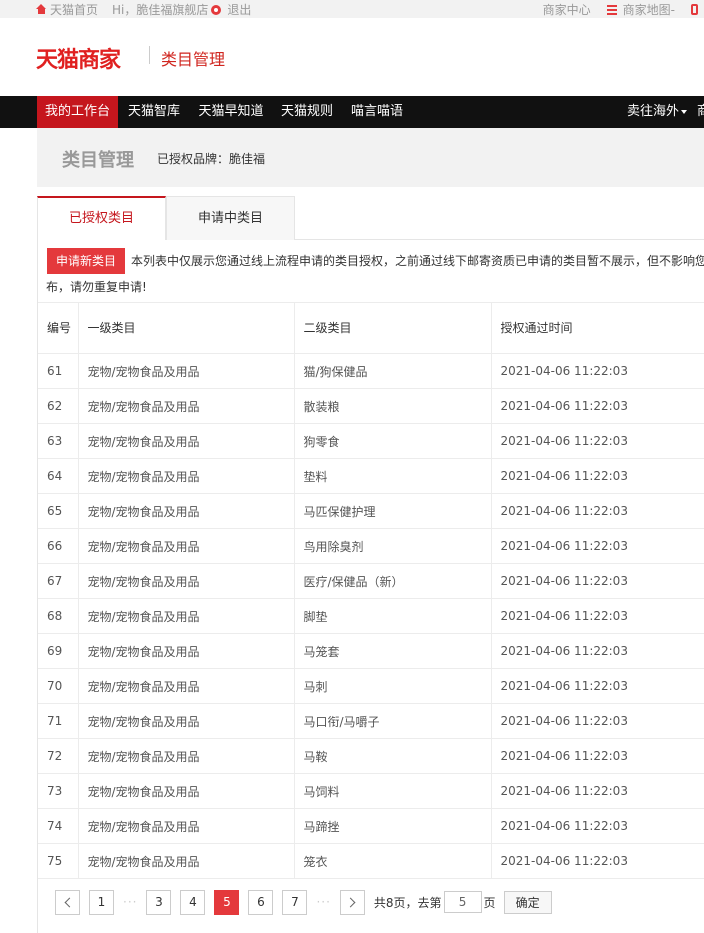  Describe the element at coordinates (78, 58) in the screenshot. I see `tmall-merchant-logo: 天猫商家` at that location.